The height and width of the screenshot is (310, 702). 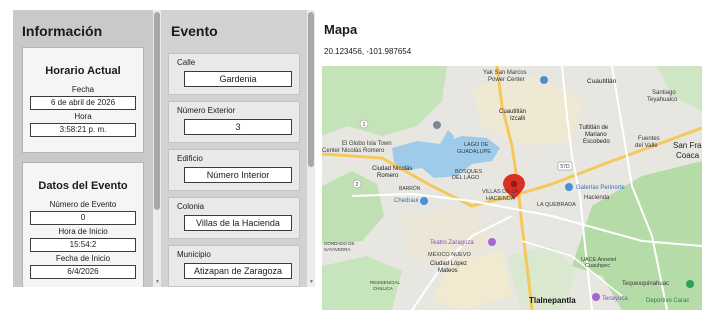 I want to click on san-fran-label-1: San Fran, so click(x=687, y=145).